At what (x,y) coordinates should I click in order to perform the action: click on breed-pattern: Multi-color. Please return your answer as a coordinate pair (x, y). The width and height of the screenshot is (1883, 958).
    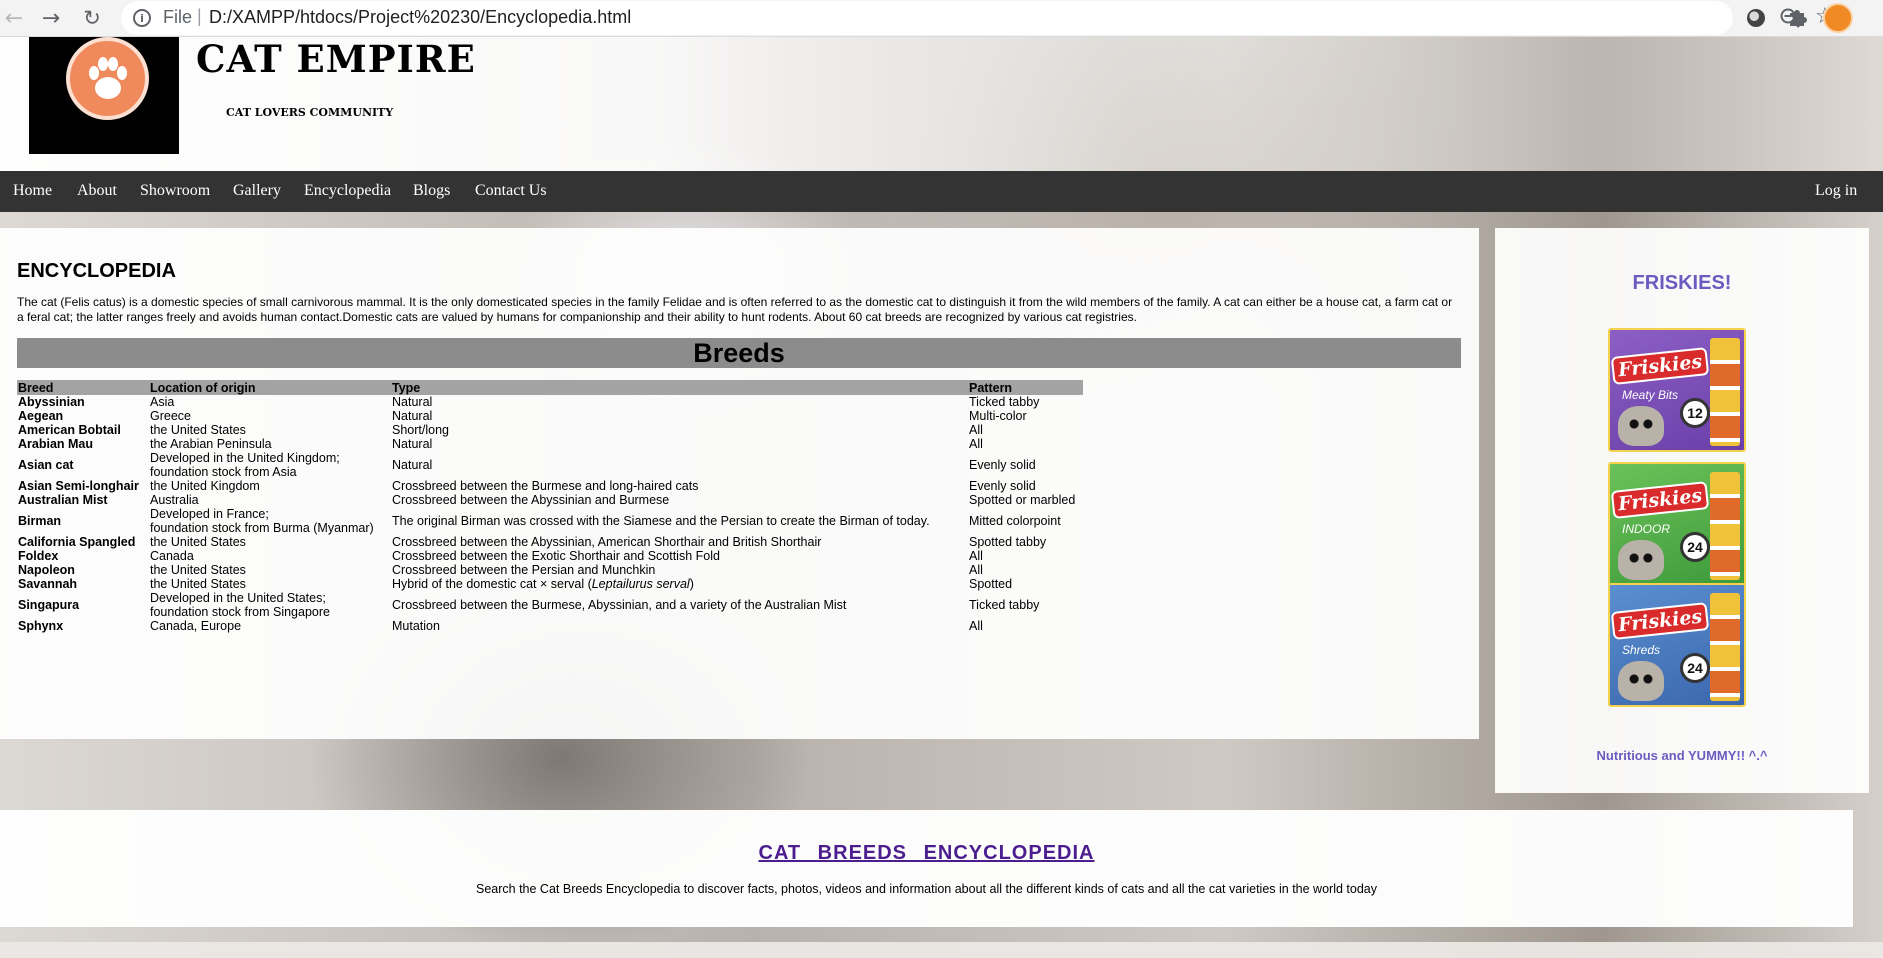
    Looking at the image, I should click on (998, 416).